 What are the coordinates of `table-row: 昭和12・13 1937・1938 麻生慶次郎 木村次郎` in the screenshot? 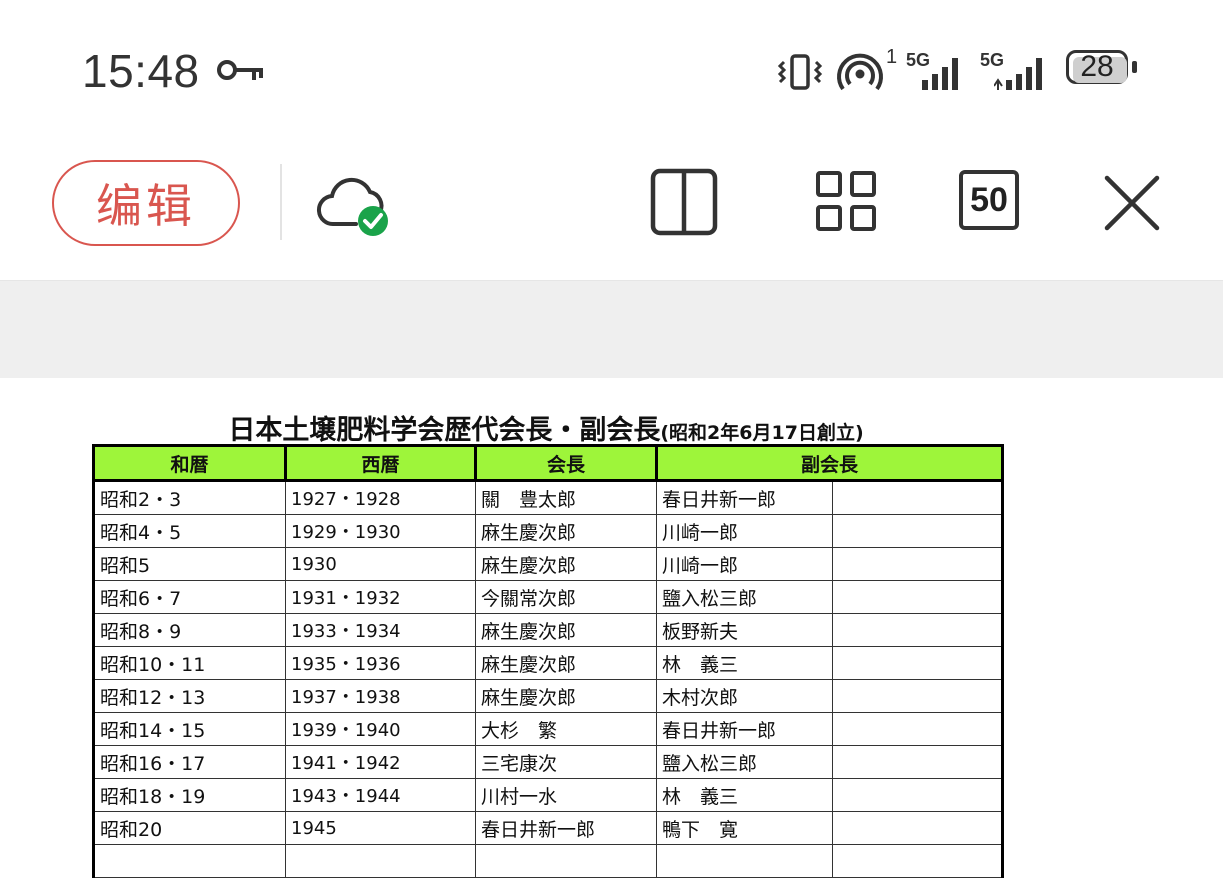 It's located at (548, 696).